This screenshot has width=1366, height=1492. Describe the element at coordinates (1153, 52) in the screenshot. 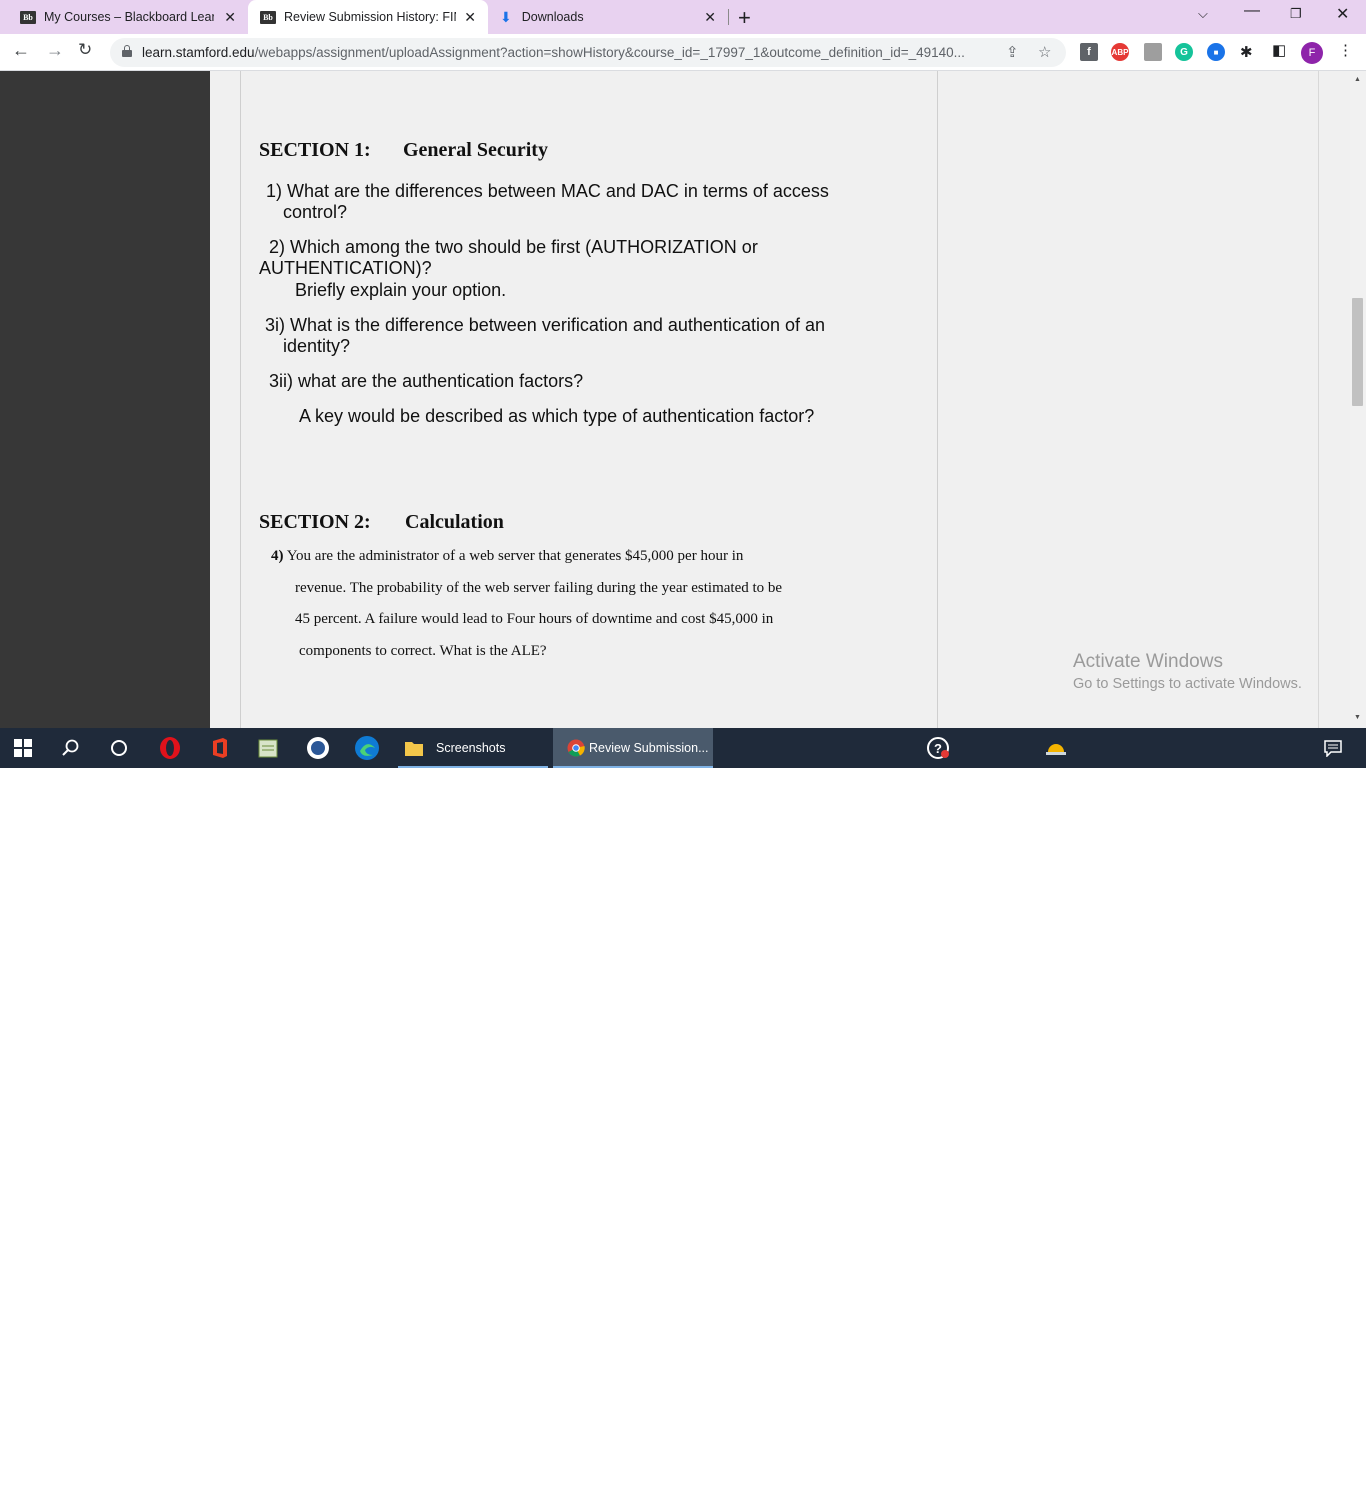

I see `screen-capture-extension-icon` at that location.